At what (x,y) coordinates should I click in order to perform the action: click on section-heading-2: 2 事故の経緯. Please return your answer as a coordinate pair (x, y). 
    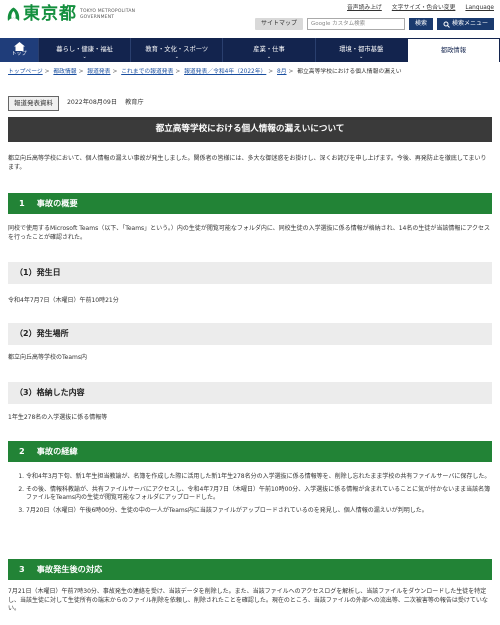
    Looking at the image, I should click on (250, 451).